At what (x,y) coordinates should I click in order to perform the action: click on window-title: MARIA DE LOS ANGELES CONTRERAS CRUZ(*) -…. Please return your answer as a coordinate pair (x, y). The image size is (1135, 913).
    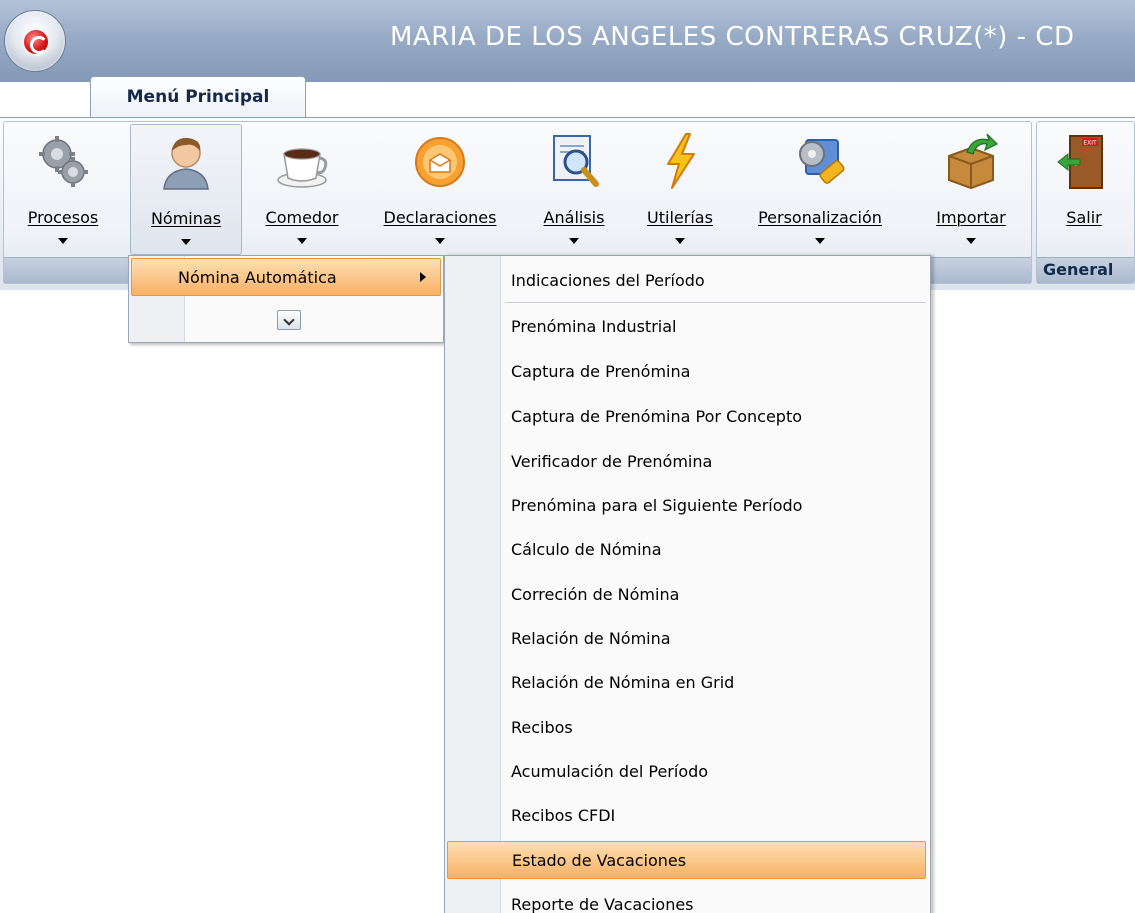
    Looking at the image, I should click on (732, 37).